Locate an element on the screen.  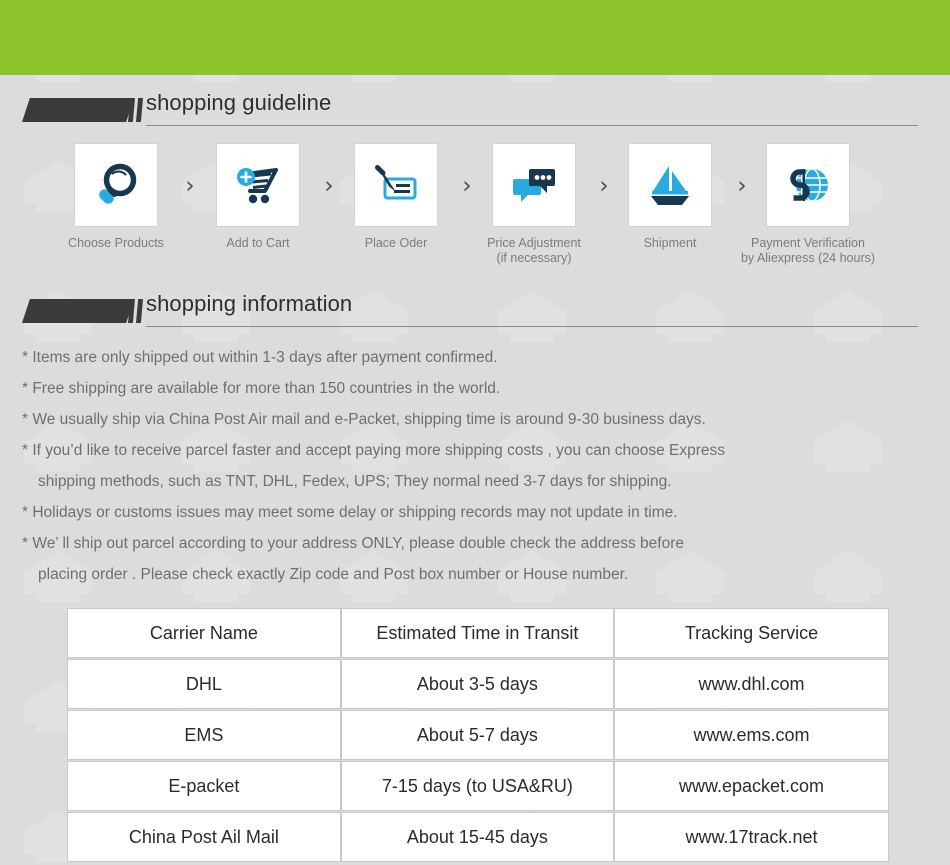
step-label-line1: Choose Products is located at coordinates (116, 243).